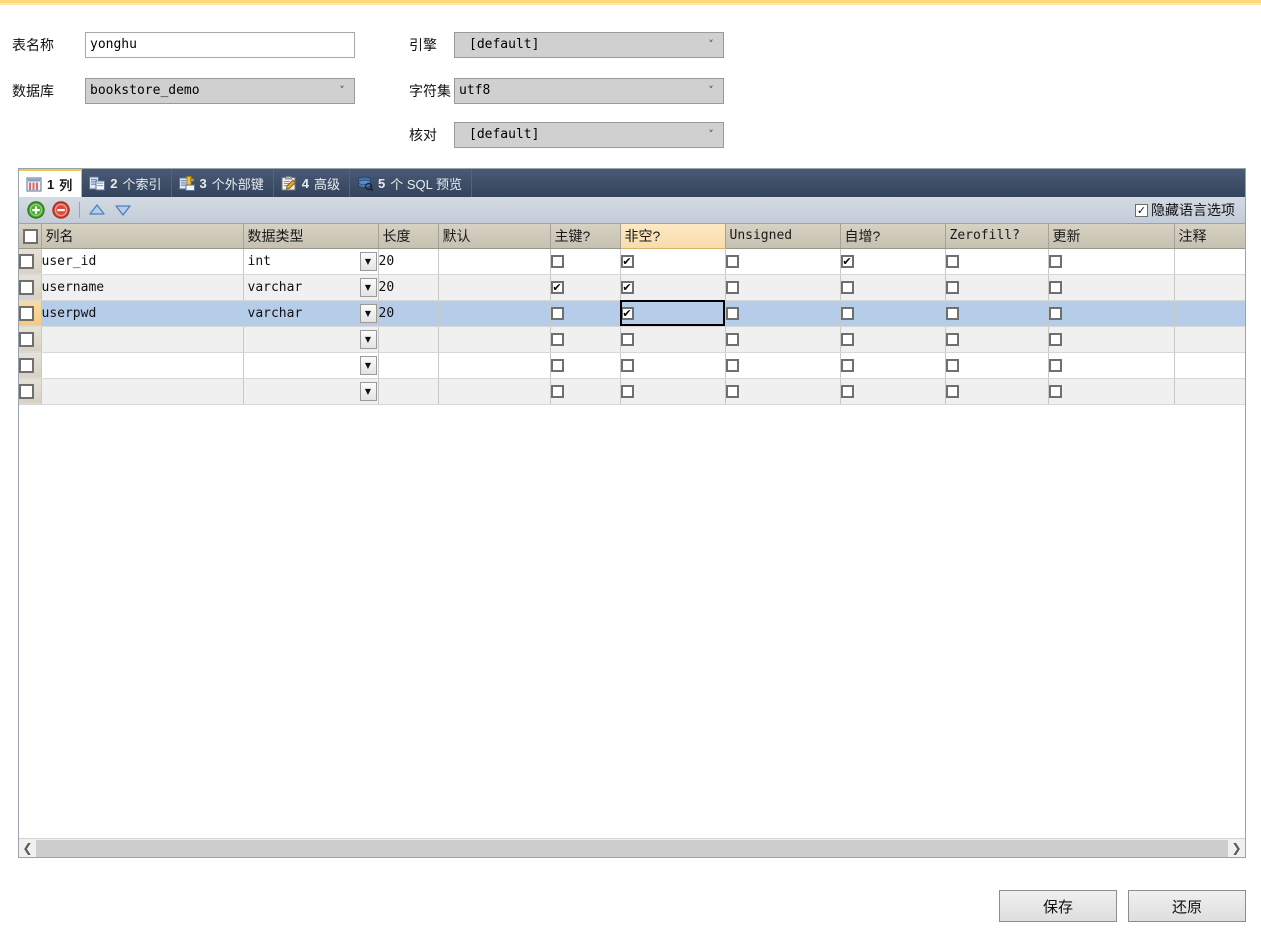 The width and height of the screenshot is (1261, 937). I want to click on column-header-notnull: 非空?, so click(673, 236).